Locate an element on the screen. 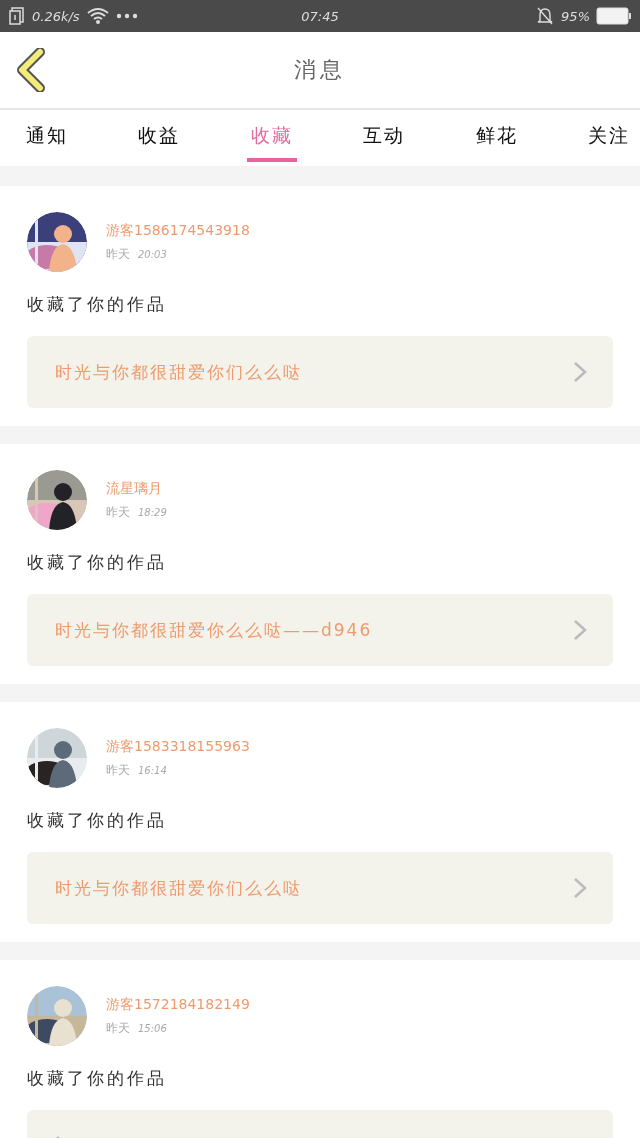 Image resolution: width=640 pixels, height=1138 pixels. network-speed: 0.26k/s is located at coordinates (56, 16).